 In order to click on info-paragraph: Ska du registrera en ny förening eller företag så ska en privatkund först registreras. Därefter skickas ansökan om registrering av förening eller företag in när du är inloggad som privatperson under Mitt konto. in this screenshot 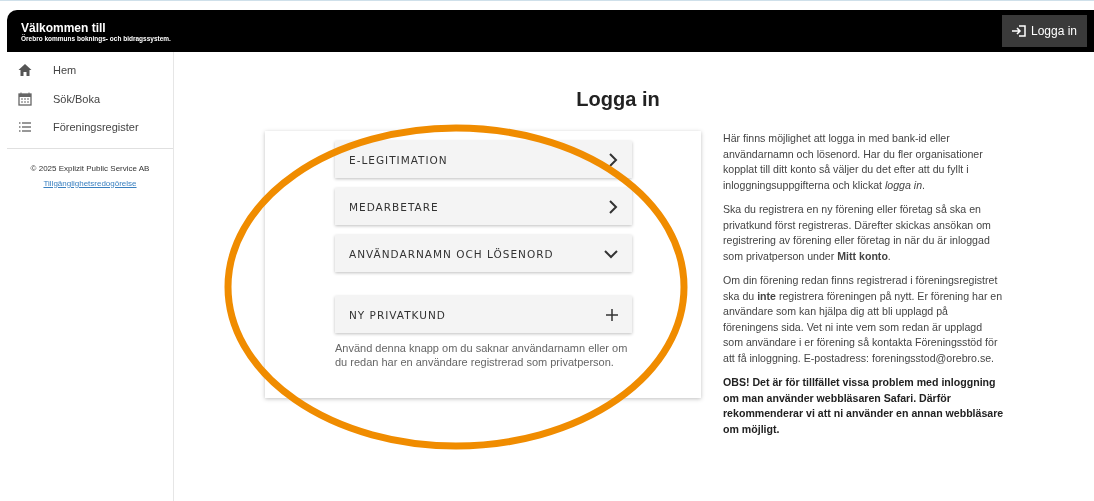, I will do `click(857, 233)`.